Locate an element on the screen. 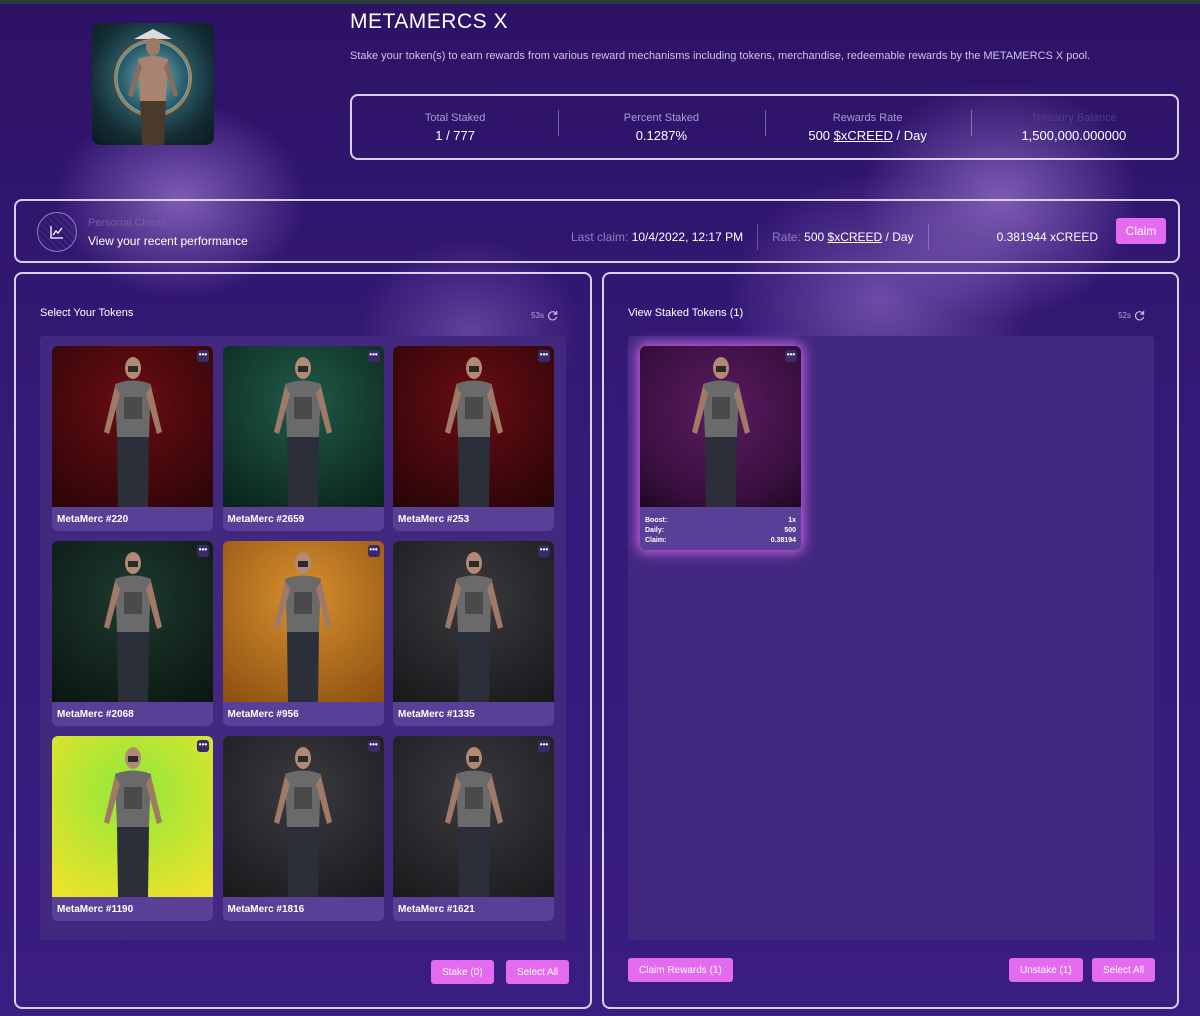  claim-label: Claim: is located at coordinates (656, 540).